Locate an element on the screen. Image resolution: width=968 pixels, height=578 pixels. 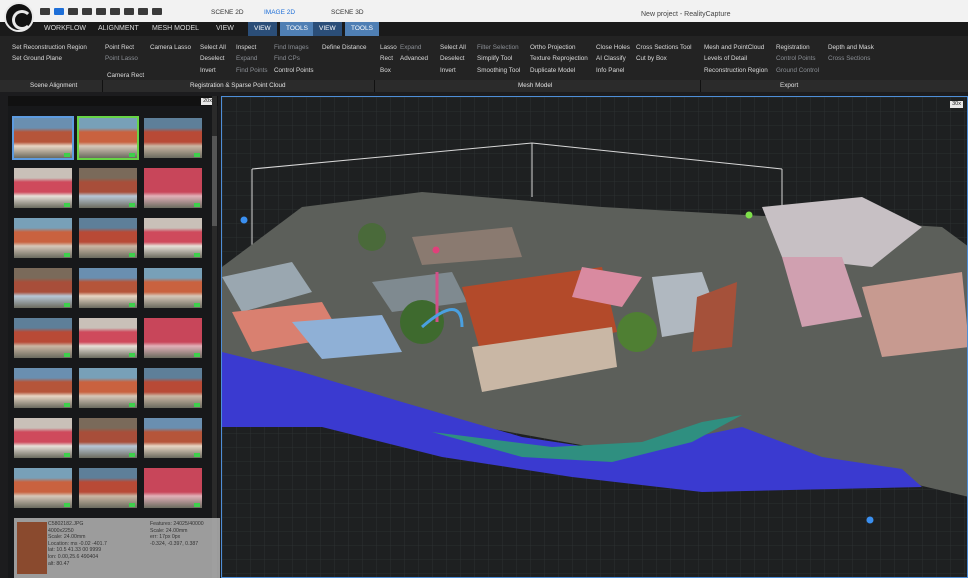
camera-lasso-button: Camera Lasso is located at coordinates (170, 47).